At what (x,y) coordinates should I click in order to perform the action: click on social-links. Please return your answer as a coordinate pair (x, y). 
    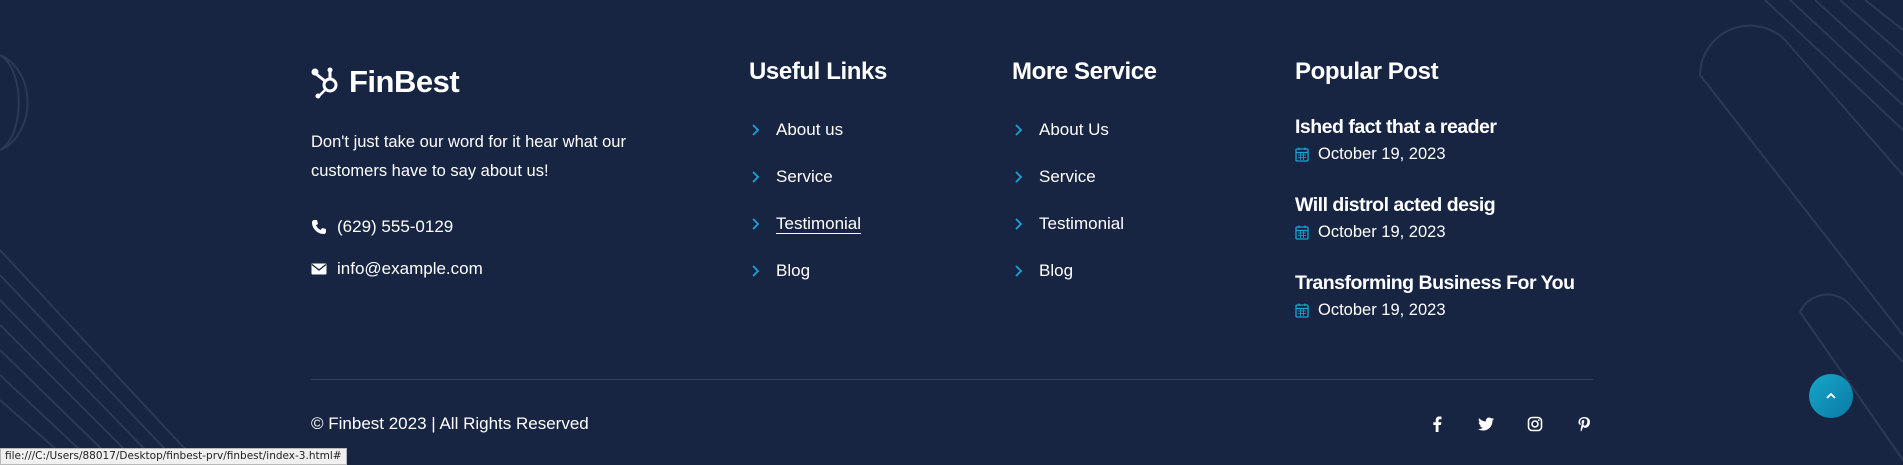
    Looking at the image, I should click on (1510, 423).